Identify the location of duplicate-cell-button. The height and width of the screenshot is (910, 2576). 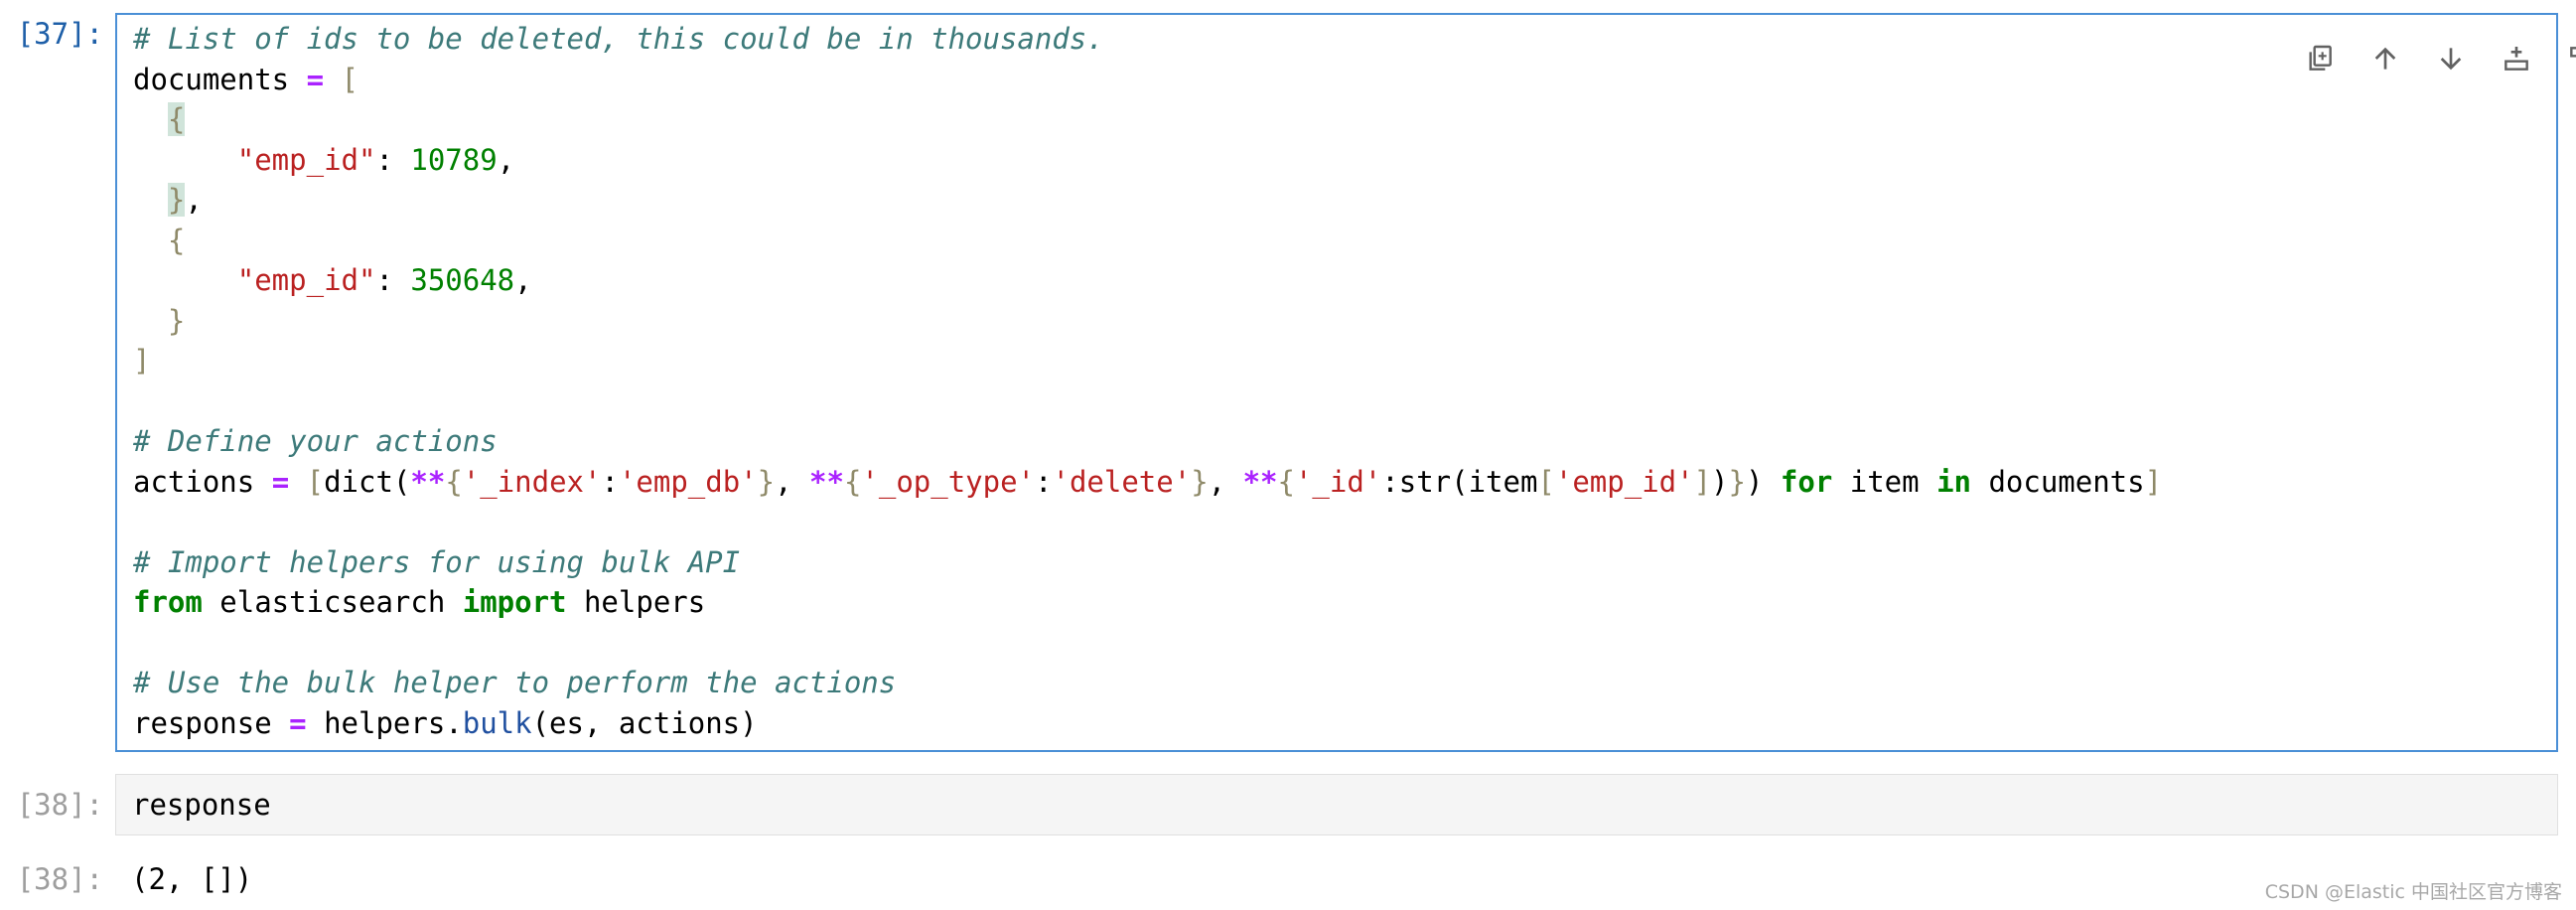
(2320, 58).